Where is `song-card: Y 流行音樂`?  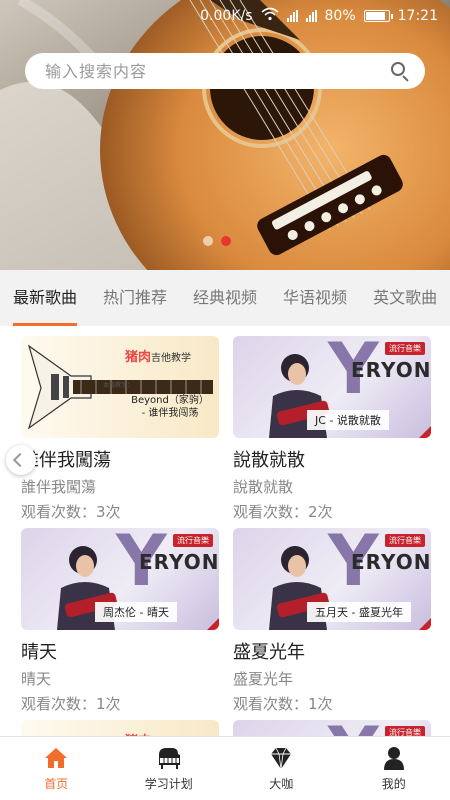 song-card: Y 流行音樂 is located at coordinates (332, 728).